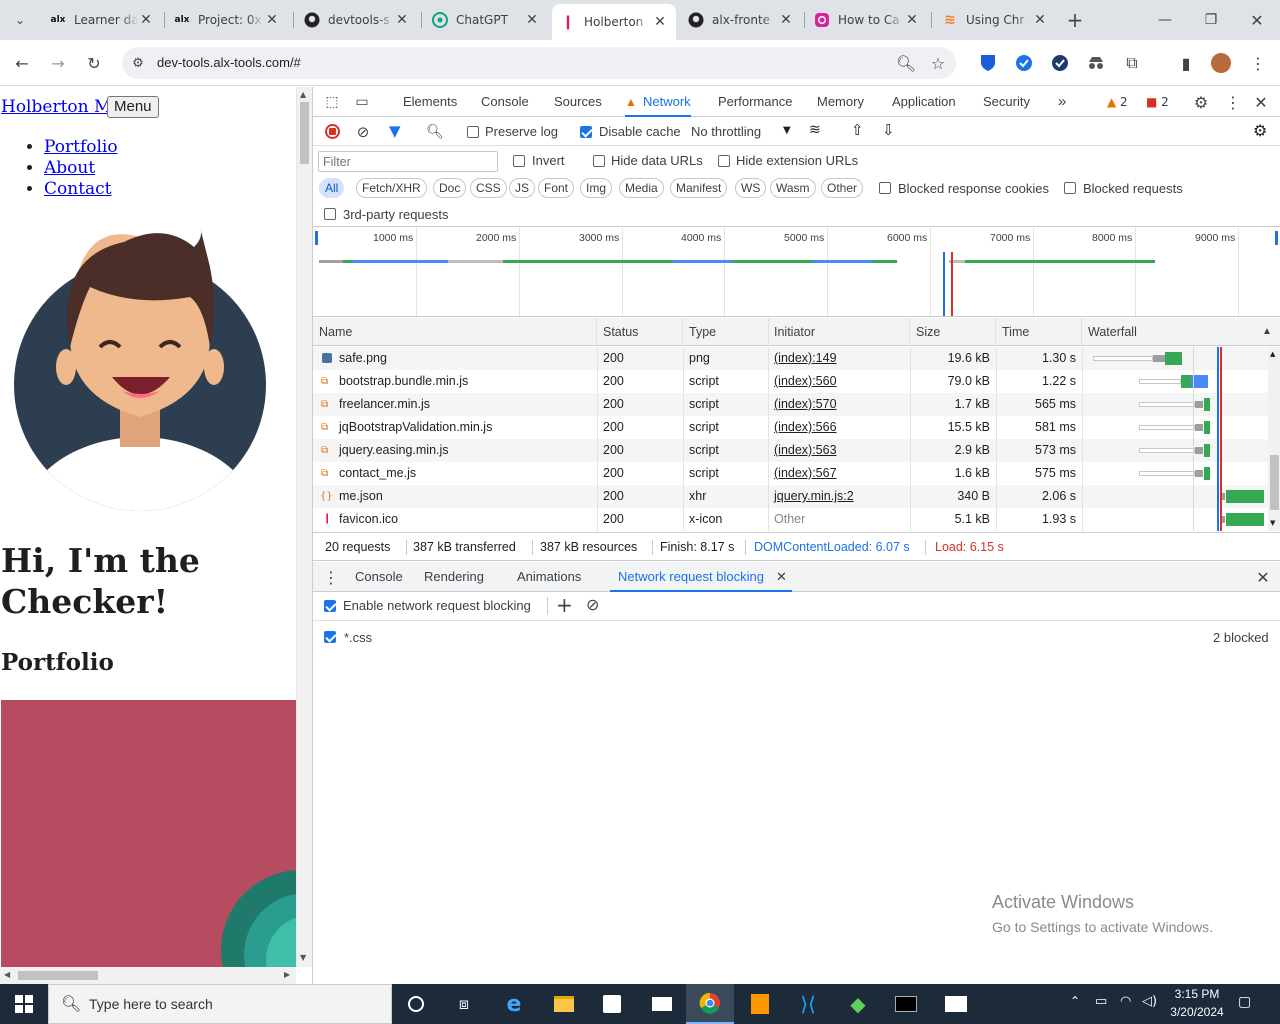 The width and height of the screenshot is (1280, 1024). Describe the element at coordinates (395, 131) in the screenshot. I see `filter-funnel-icon: ▼` at that location.